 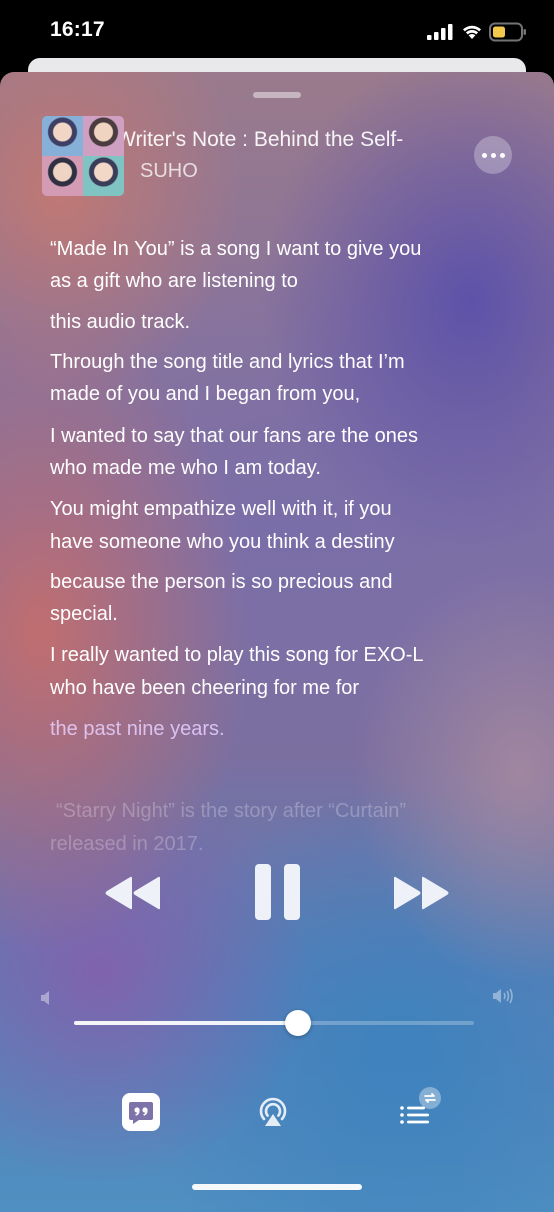 I want to click on volume-low-icon, so click(x=45, y=998).